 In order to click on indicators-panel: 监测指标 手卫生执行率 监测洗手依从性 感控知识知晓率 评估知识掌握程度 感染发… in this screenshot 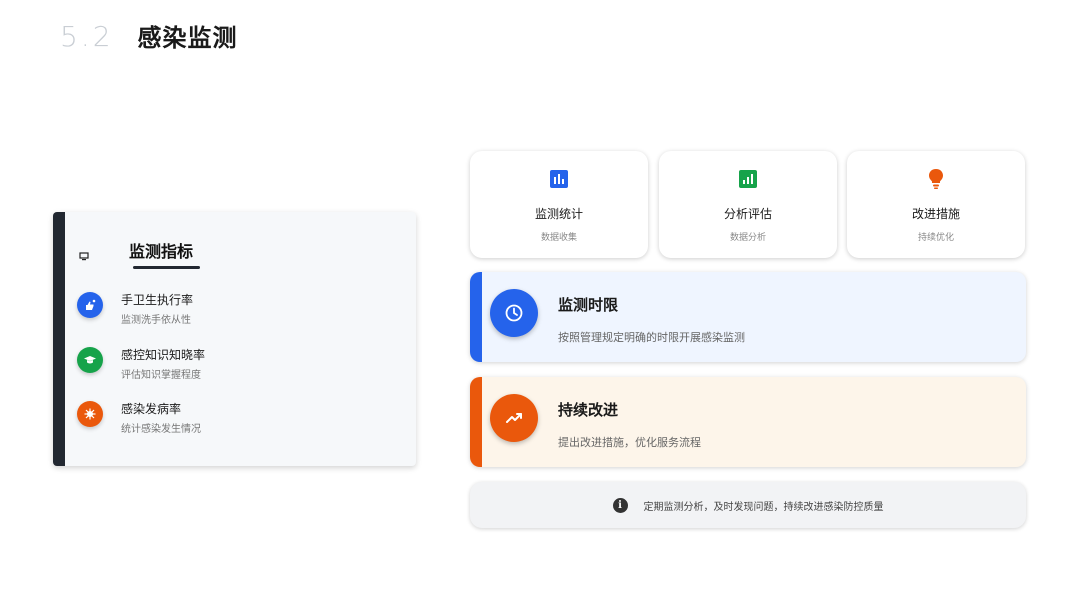, I will do `click(234, 339)`.